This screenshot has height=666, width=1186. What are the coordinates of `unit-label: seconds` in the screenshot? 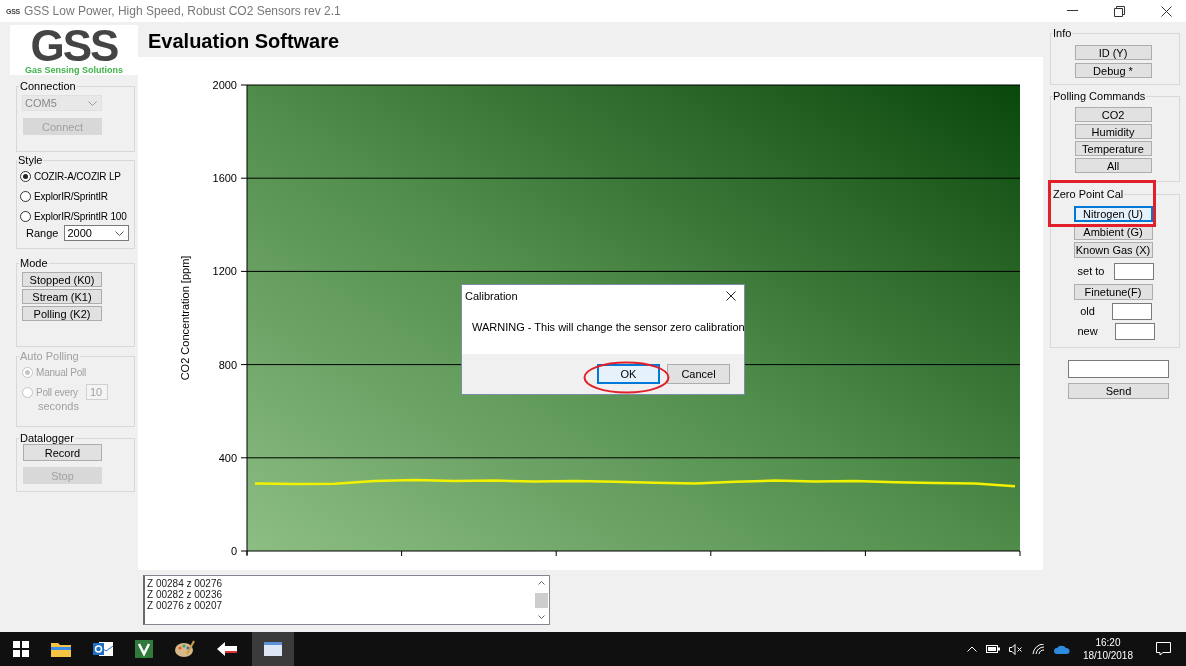 It's located at (58, 406).